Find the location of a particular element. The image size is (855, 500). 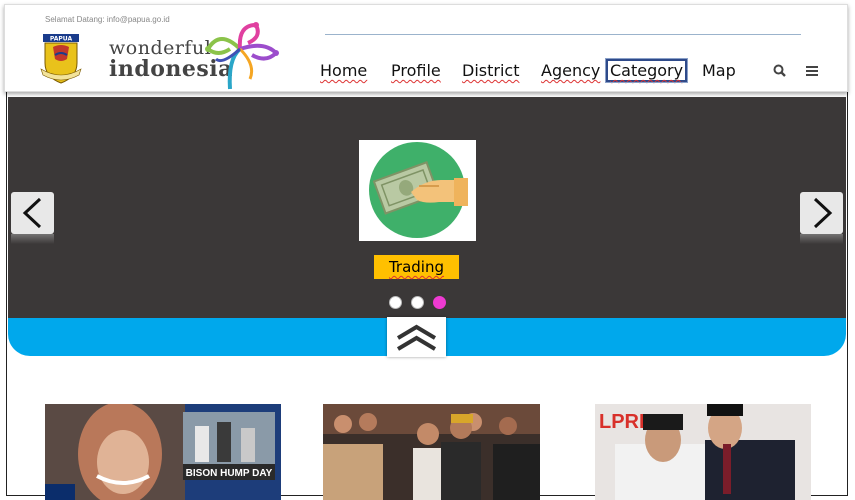

nav-category: Category is located at coordinates (646, 70).